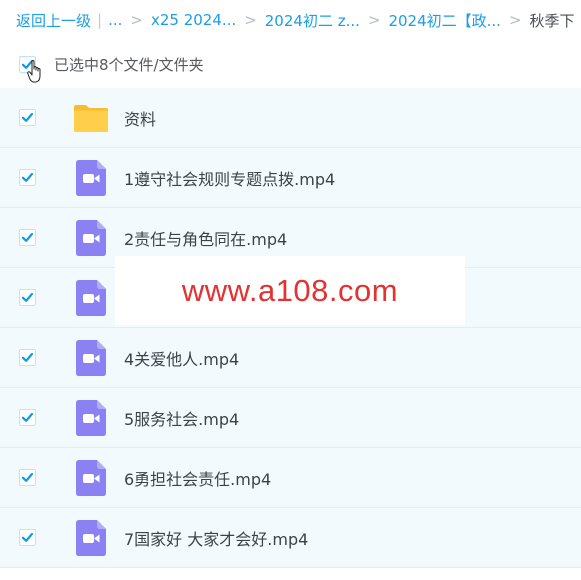 Image resolution: width=581 pixels, height=580 pixels. Describe the element at coordinates (91, 118) in the screenshot. I see `folder-icon` at that location.